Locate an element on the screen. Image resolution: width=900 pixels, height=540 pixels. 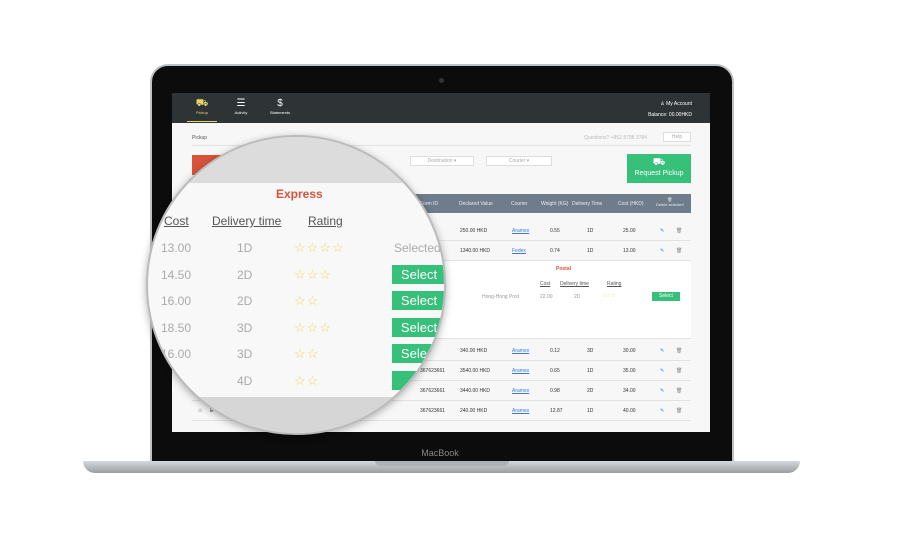
delivery-time: 2D is located at coordinates (590, 391).